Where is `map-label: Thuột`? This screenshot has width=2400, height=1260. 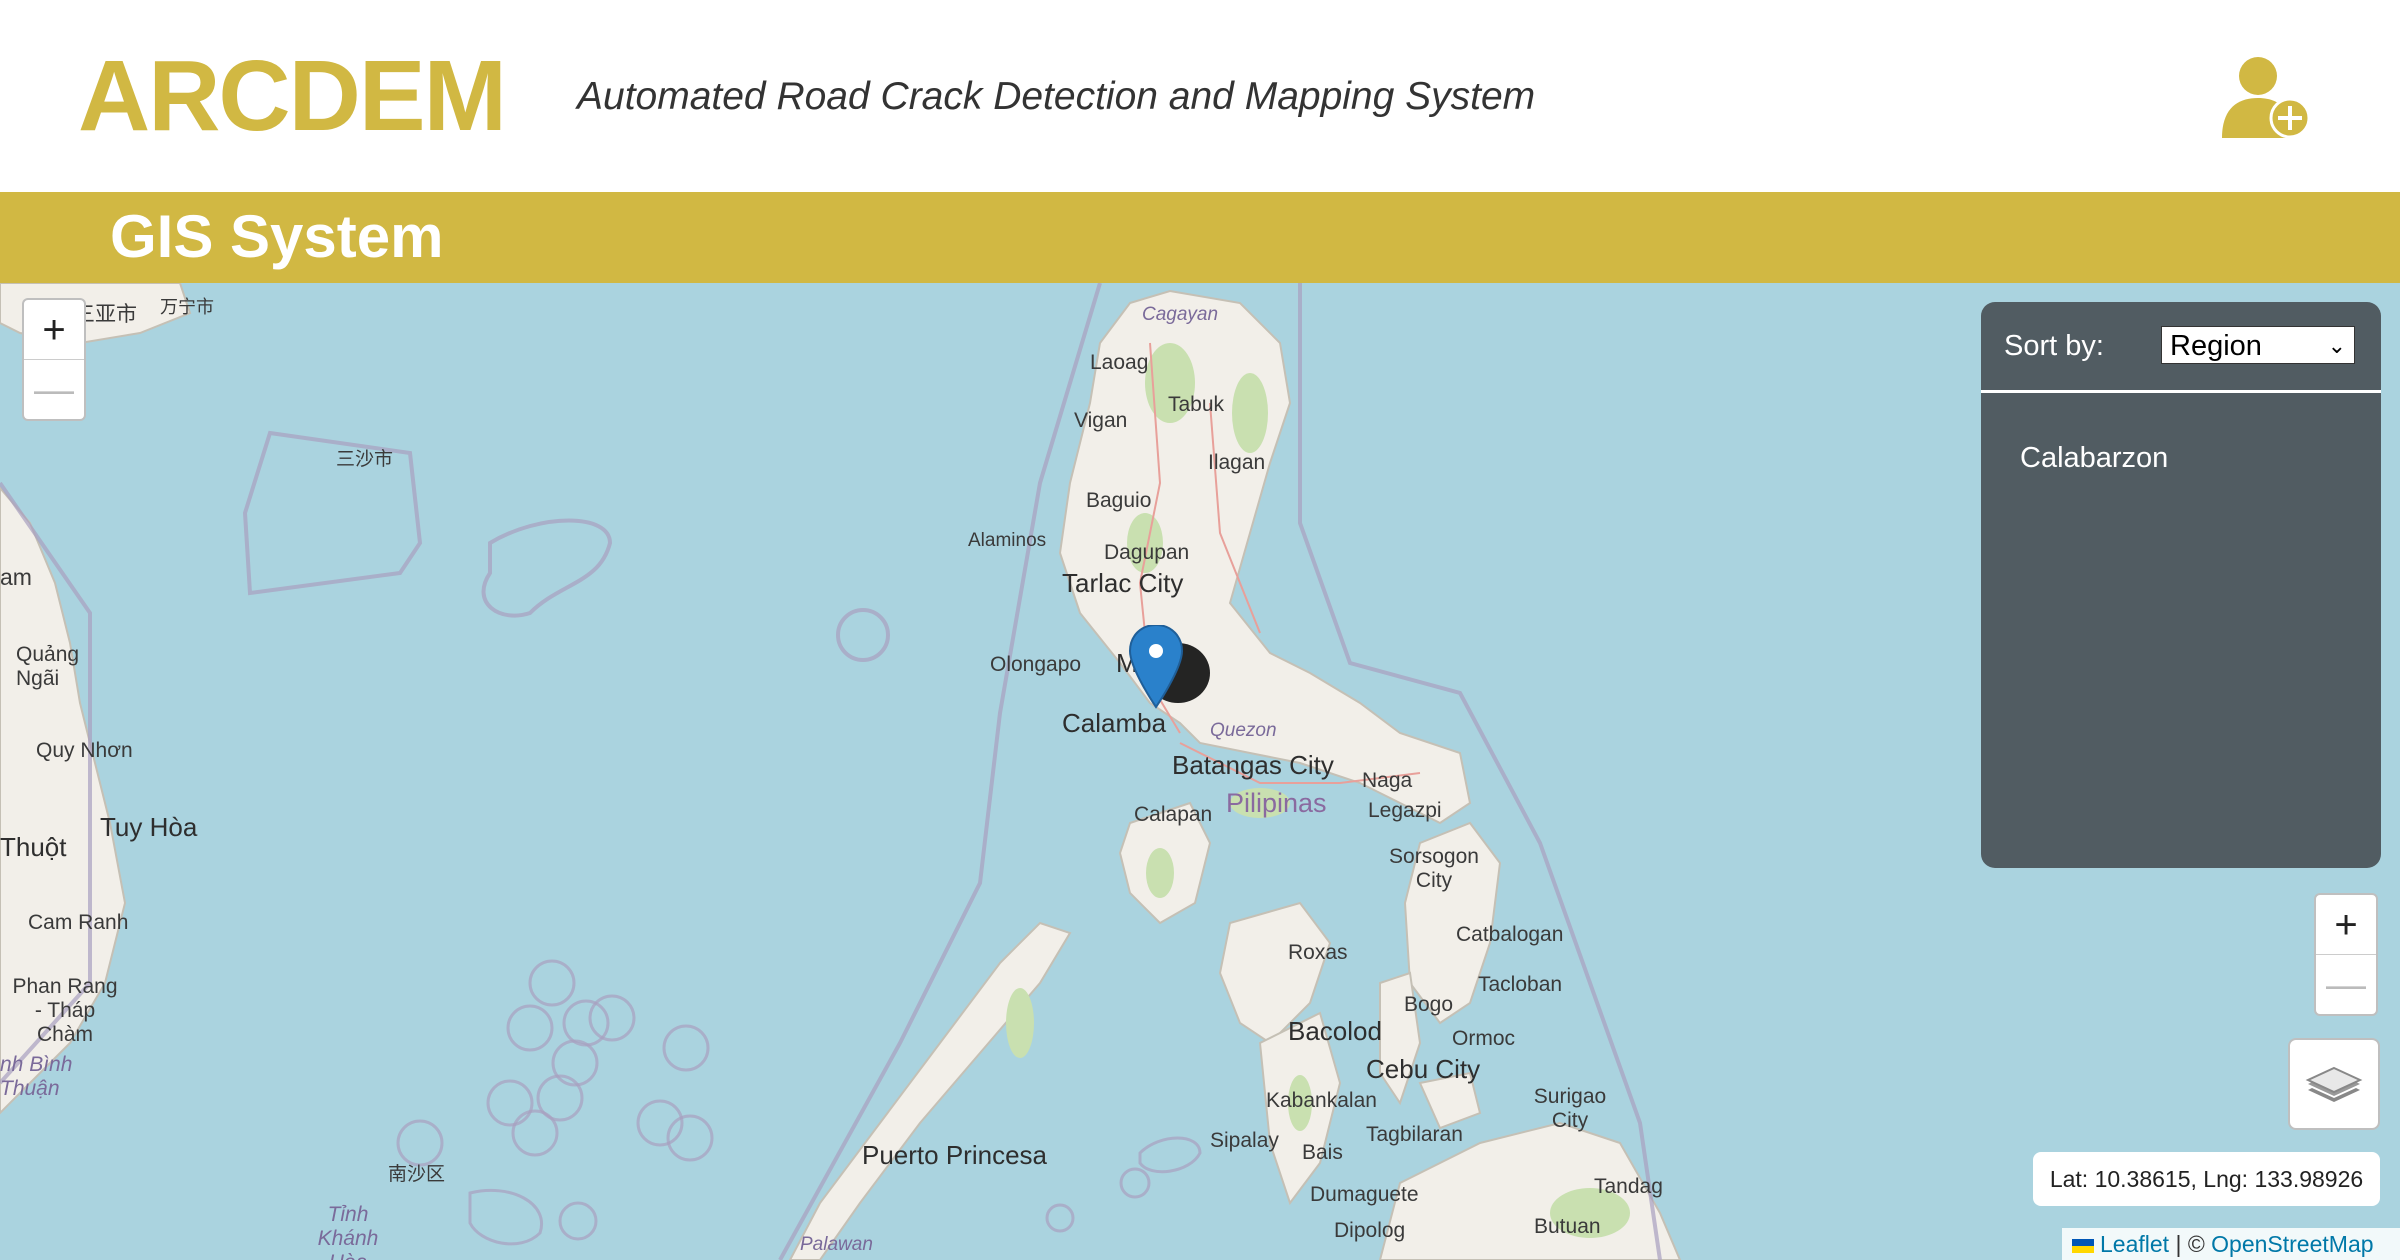
map-label: Thuột is located at coordinates (33, 847).